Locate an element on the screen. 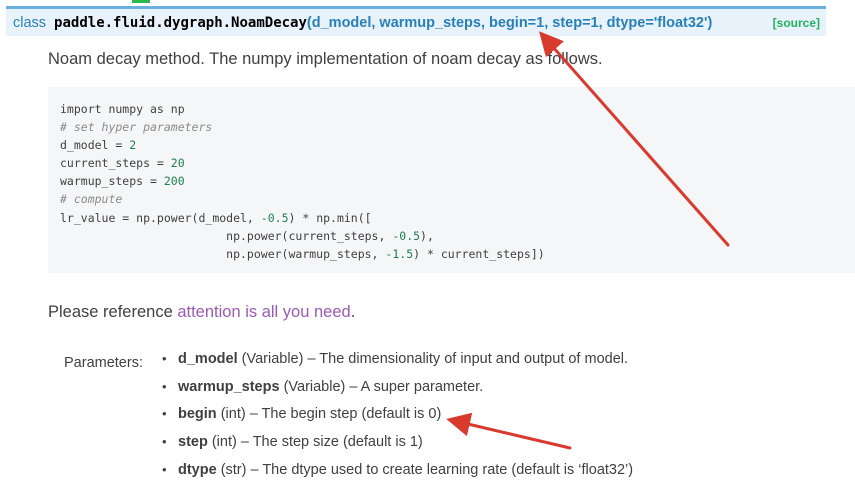 The width and height of the screenshot is (855, 495). parameter-name: d_model is located at coordinates (208, 359).